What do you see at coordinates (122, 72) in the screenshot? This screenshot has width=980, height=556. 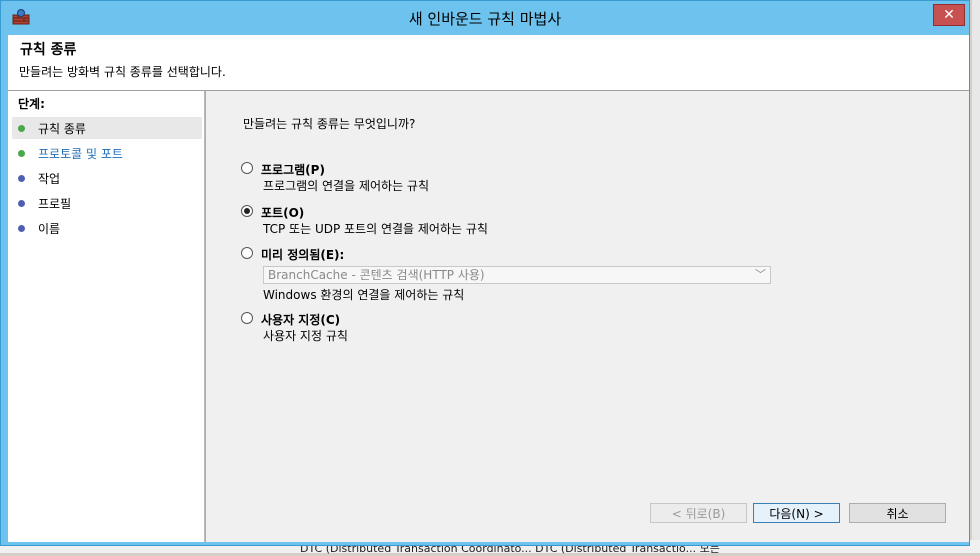 I see `page-subtitle: 만들려는 방화벽 규칙 종류를 선택합니다.` at bounding box center [122, 72].